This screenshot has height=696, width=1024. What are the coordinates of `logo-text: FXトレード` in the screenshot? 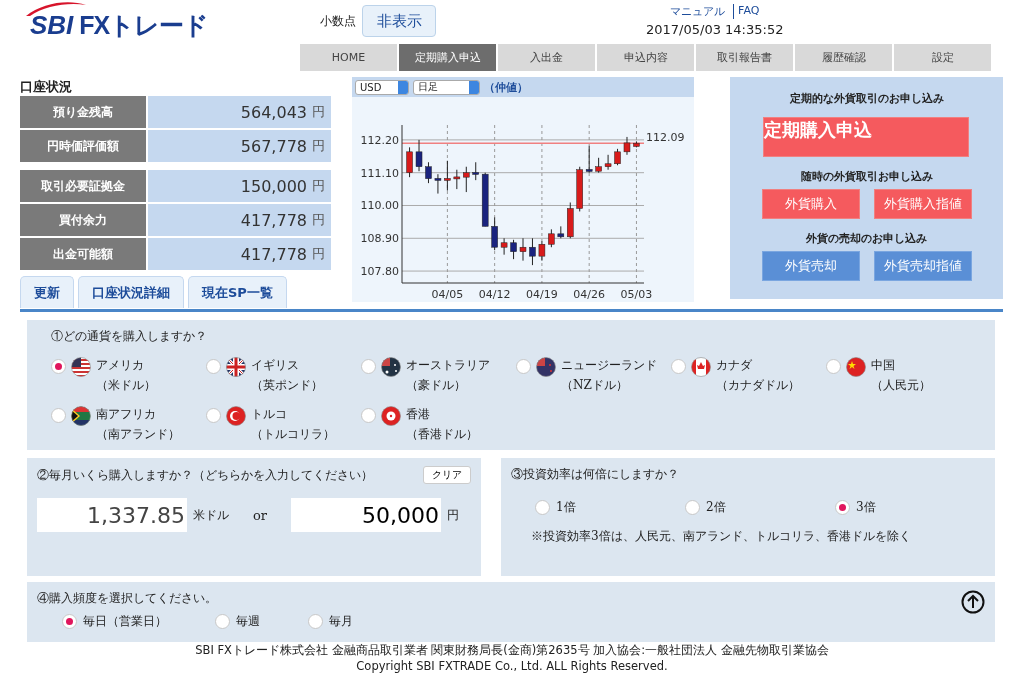 It's located at (144, 25).